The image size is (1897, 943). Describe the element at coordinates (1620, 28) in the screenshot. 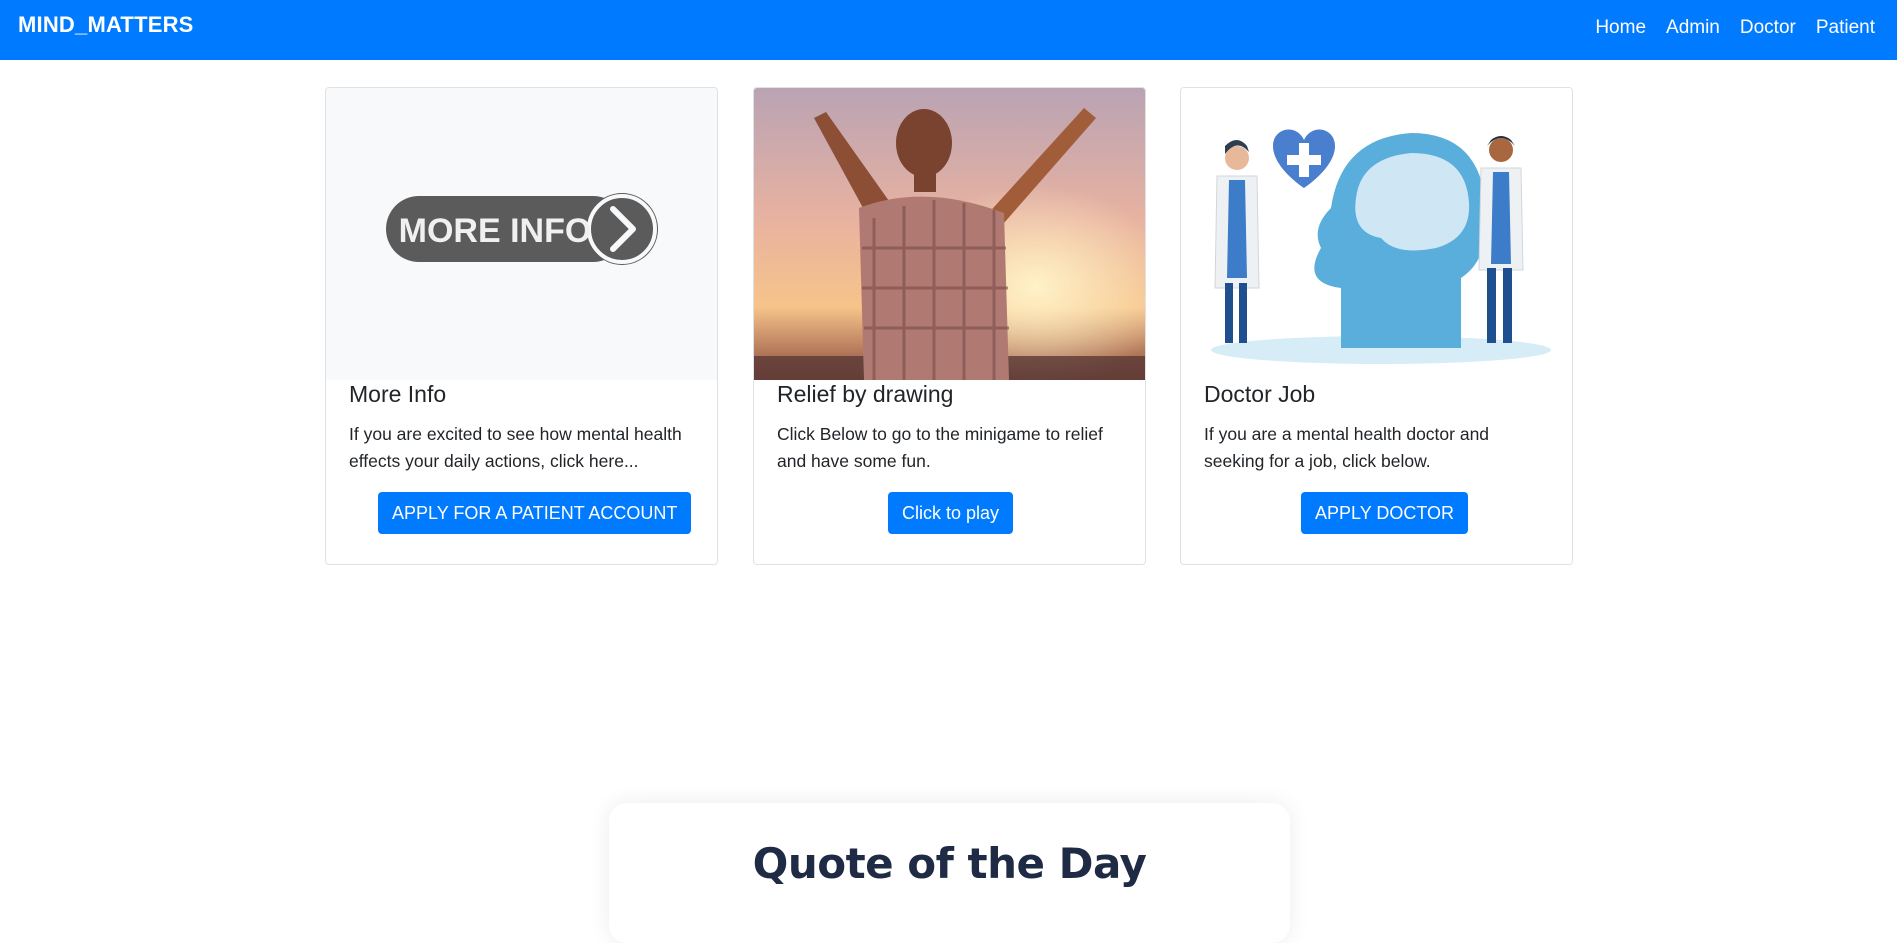

I see `nav-home: Home` at that location.